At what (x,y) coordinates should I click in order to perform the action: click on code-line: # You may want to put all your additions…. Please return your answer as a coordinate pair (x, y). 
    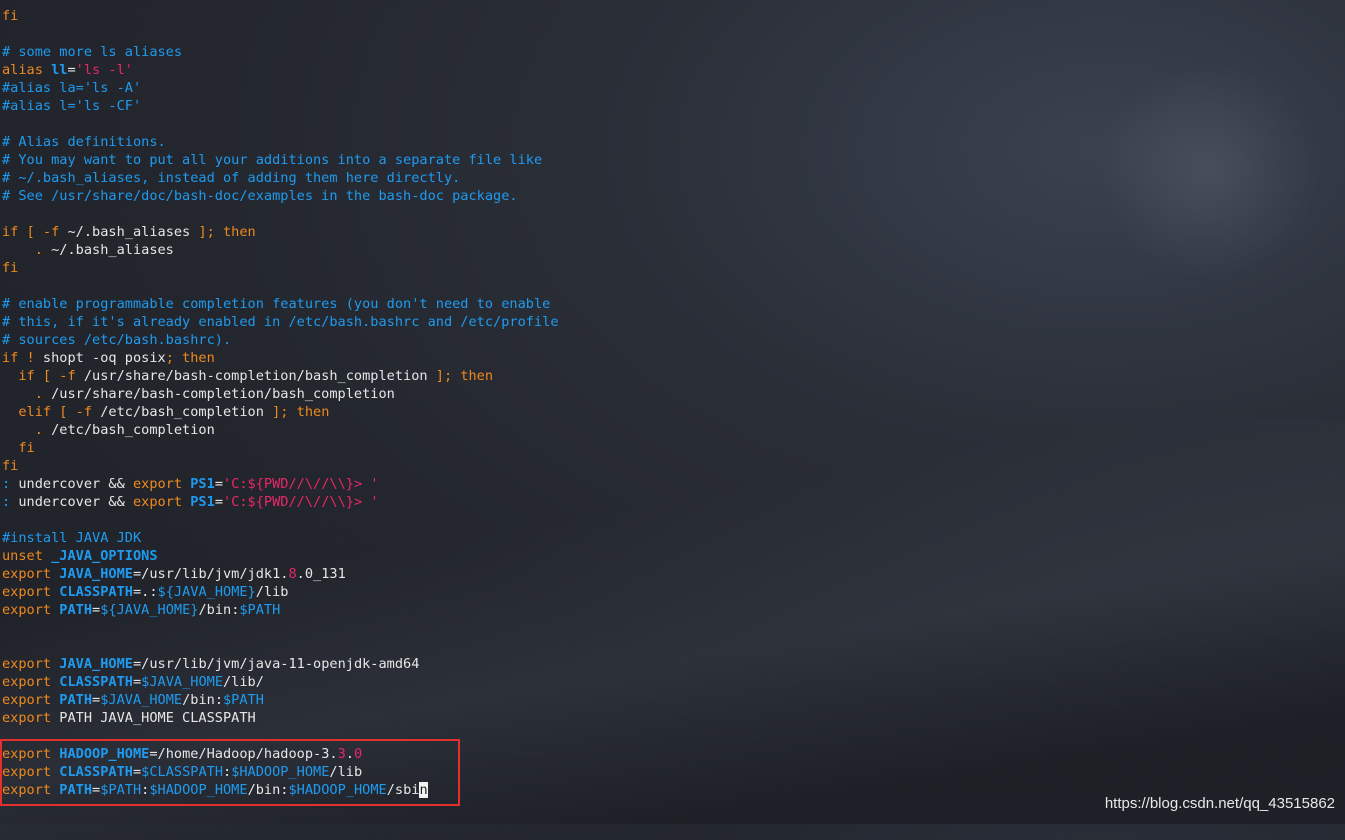
    Looking at the image, I should click on (673, 160).